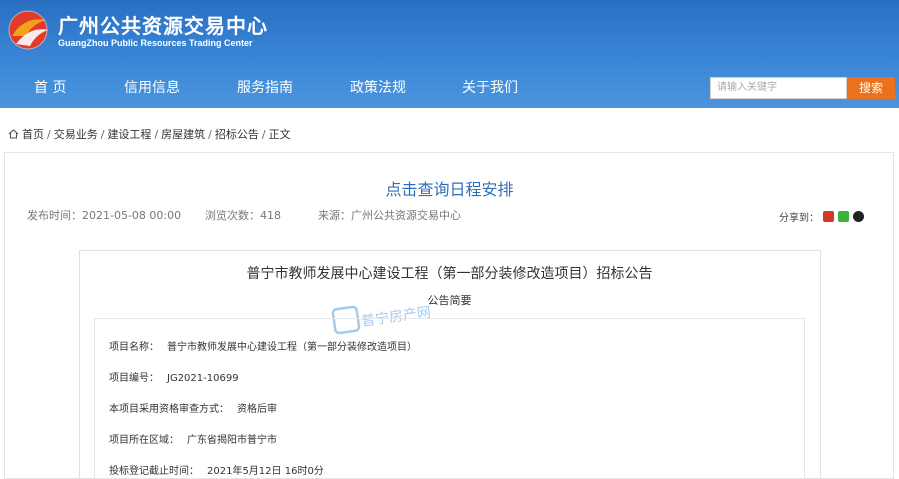 The image size is (899, 479). What do you see at coordinates (243, 215) in the screenshot?
I see `view-count: 浏览次数：418` at bounding box center [243, 215].